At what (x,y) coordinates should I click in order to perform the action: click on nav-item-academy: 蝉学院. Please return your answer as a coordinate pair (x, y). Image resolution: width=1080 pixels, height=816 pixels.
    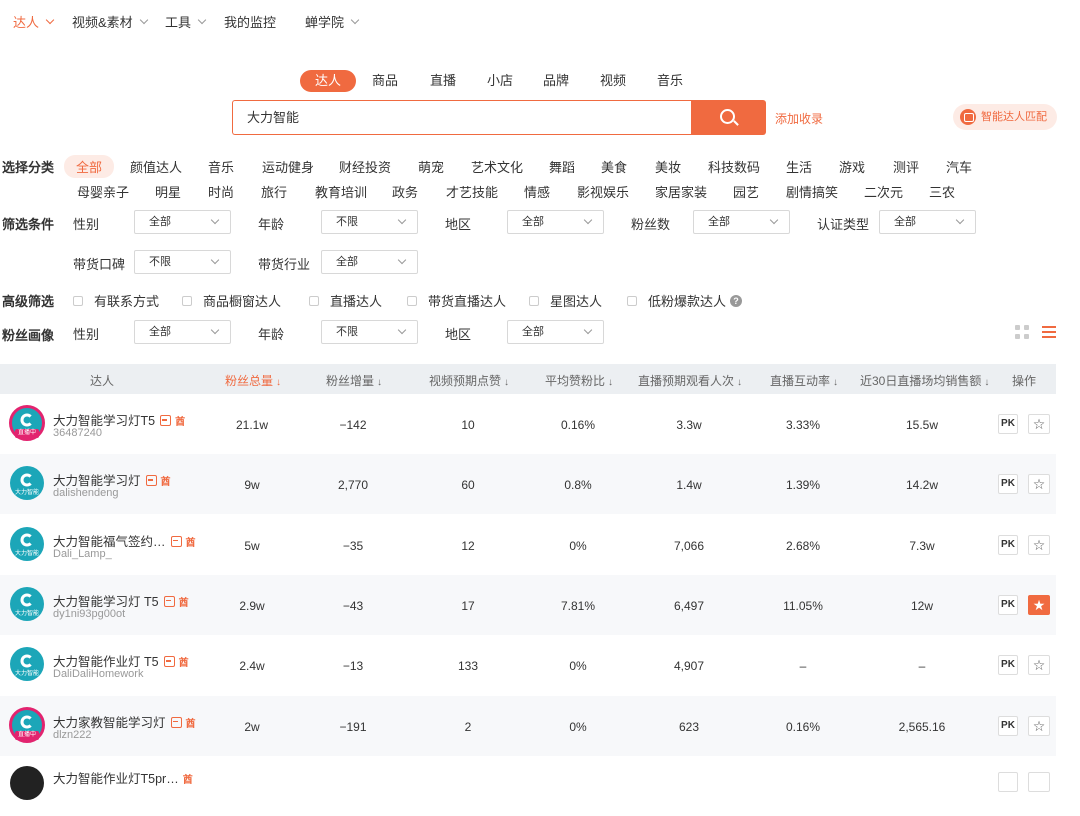
    Looking at the image, I should click on (332, 21).